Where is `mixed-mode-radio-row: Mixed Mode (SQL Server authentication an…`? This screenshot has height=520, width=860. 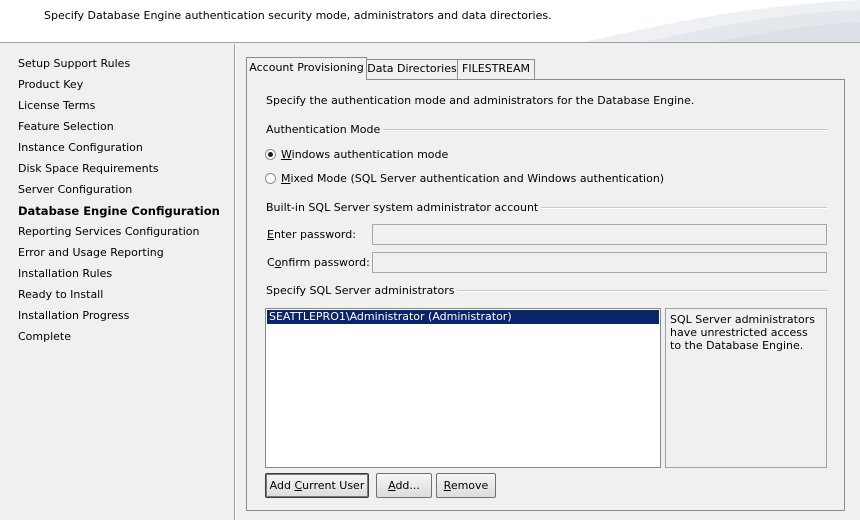
mixed-mode-radio-row: Mixed Mode (SQL Server authentication an… is located at coordinates (464, 178).